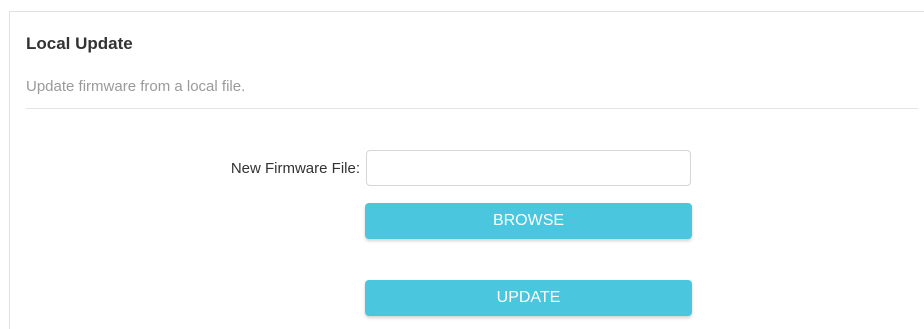 The width and height of the screenshot is (924, 329). I want to click on section-title: Local Update, so click(79, 43).